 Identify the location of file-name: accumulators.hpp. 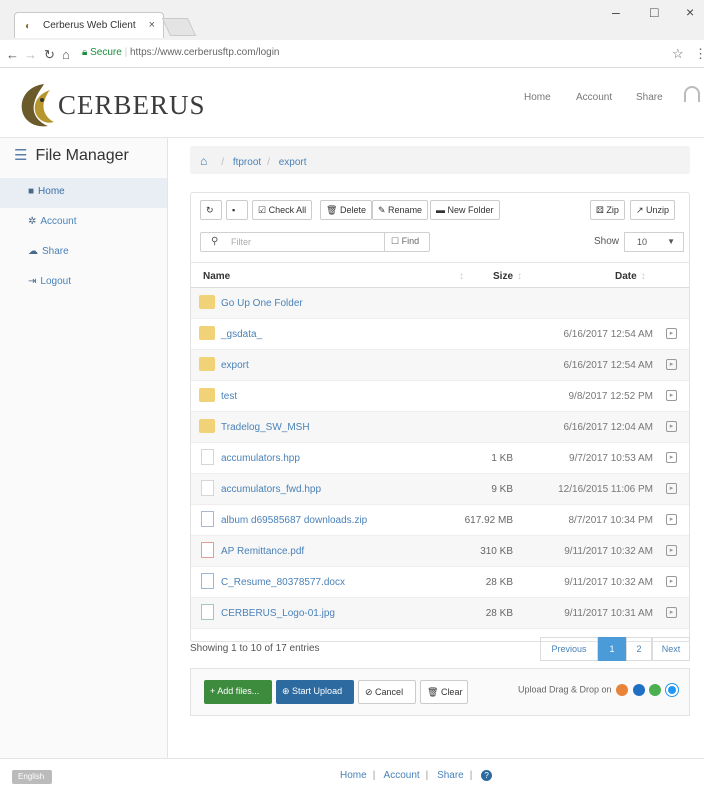
(260, 458).